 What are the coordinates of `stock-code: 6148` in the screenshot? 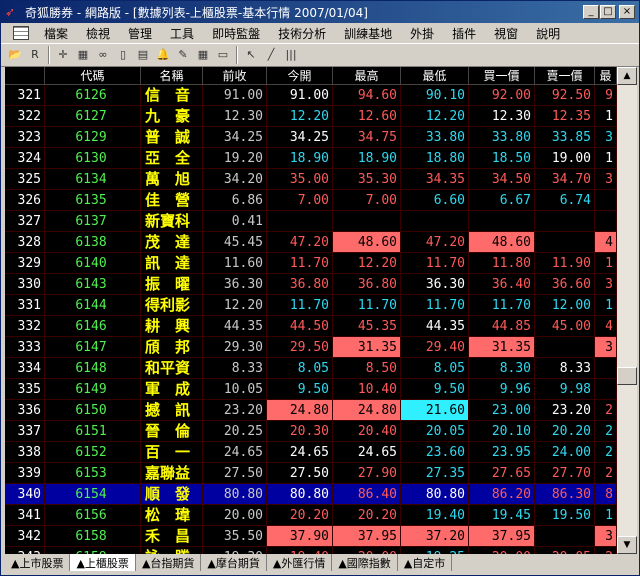 It's located at (93, 368).